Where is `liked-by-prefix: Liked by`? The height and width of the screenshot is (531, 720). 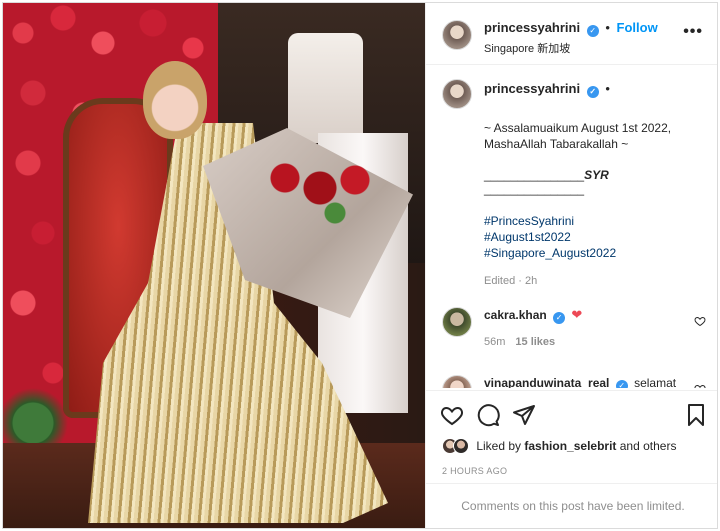
liked-by-prefix: Liked by is located at coordinates (500, 446).